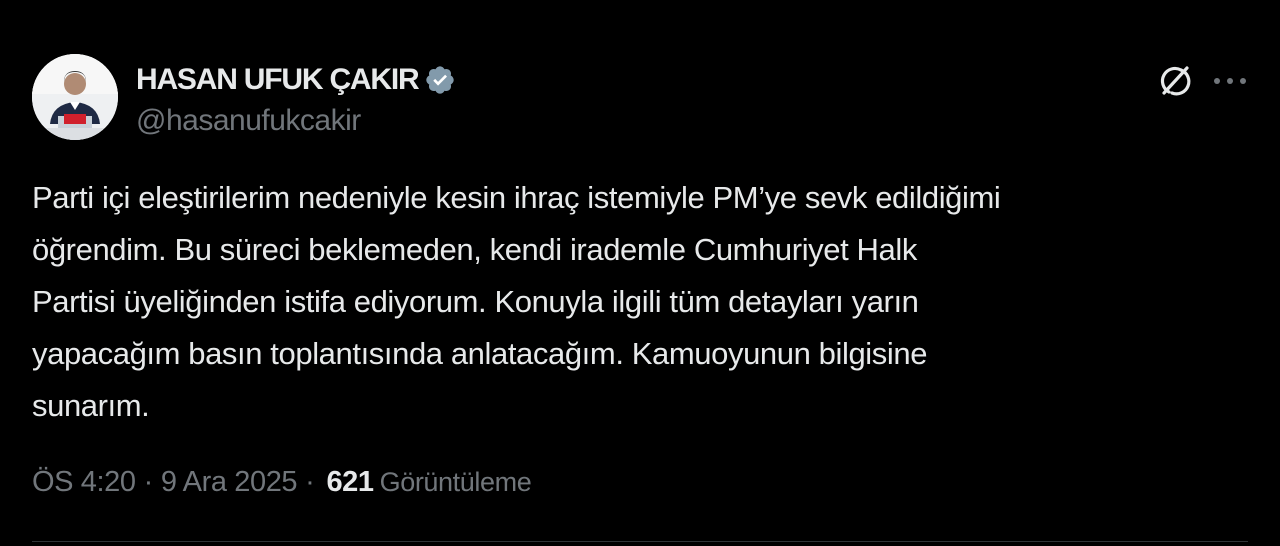  What do you see at coordinates (278, 80) in the screenshot?
I see `display-name: HASAN UFUK ÇAKIR` at bounding box center [278, 80].